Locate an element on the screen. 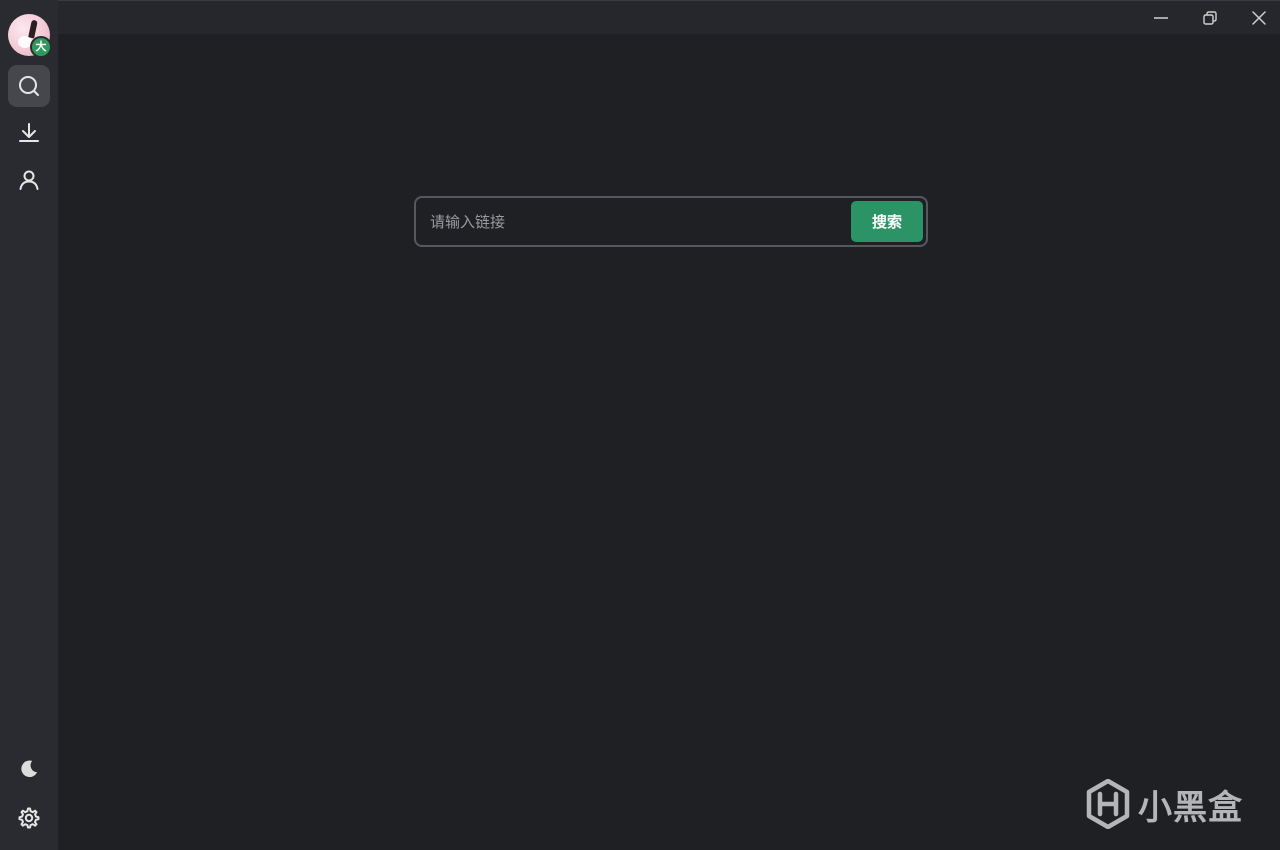  settings-button is located at coordinates (29, 818).